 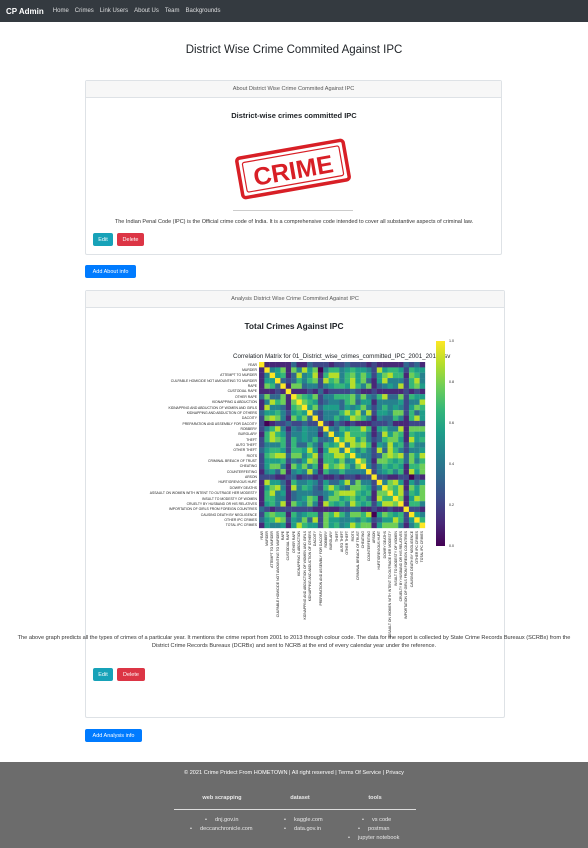 I want to click on footer-link-deccanchronicle: deccanchronicle.com, so click(x=226, y=829).